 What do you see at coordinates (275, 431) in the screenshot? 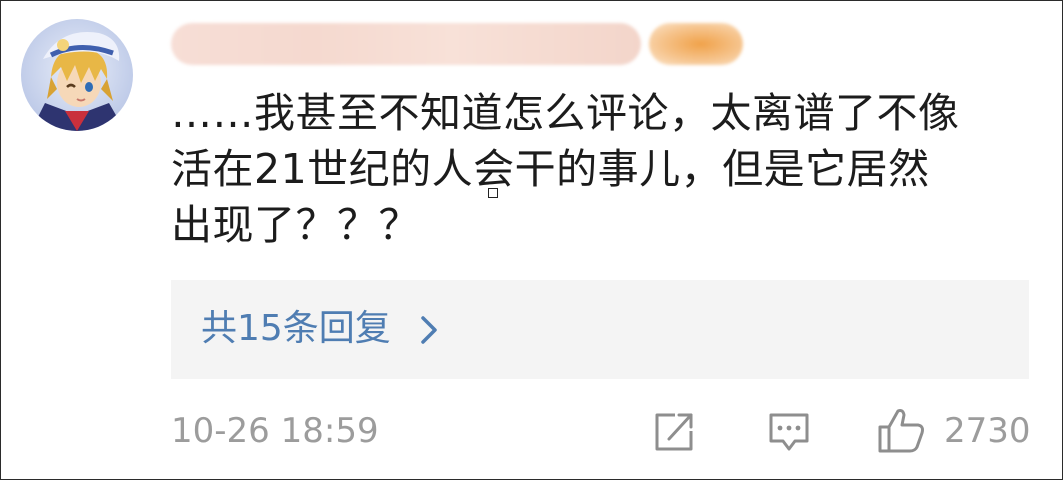
I see `comment-timestamp: 10-26 18:59` at bounding box center [275, 431].